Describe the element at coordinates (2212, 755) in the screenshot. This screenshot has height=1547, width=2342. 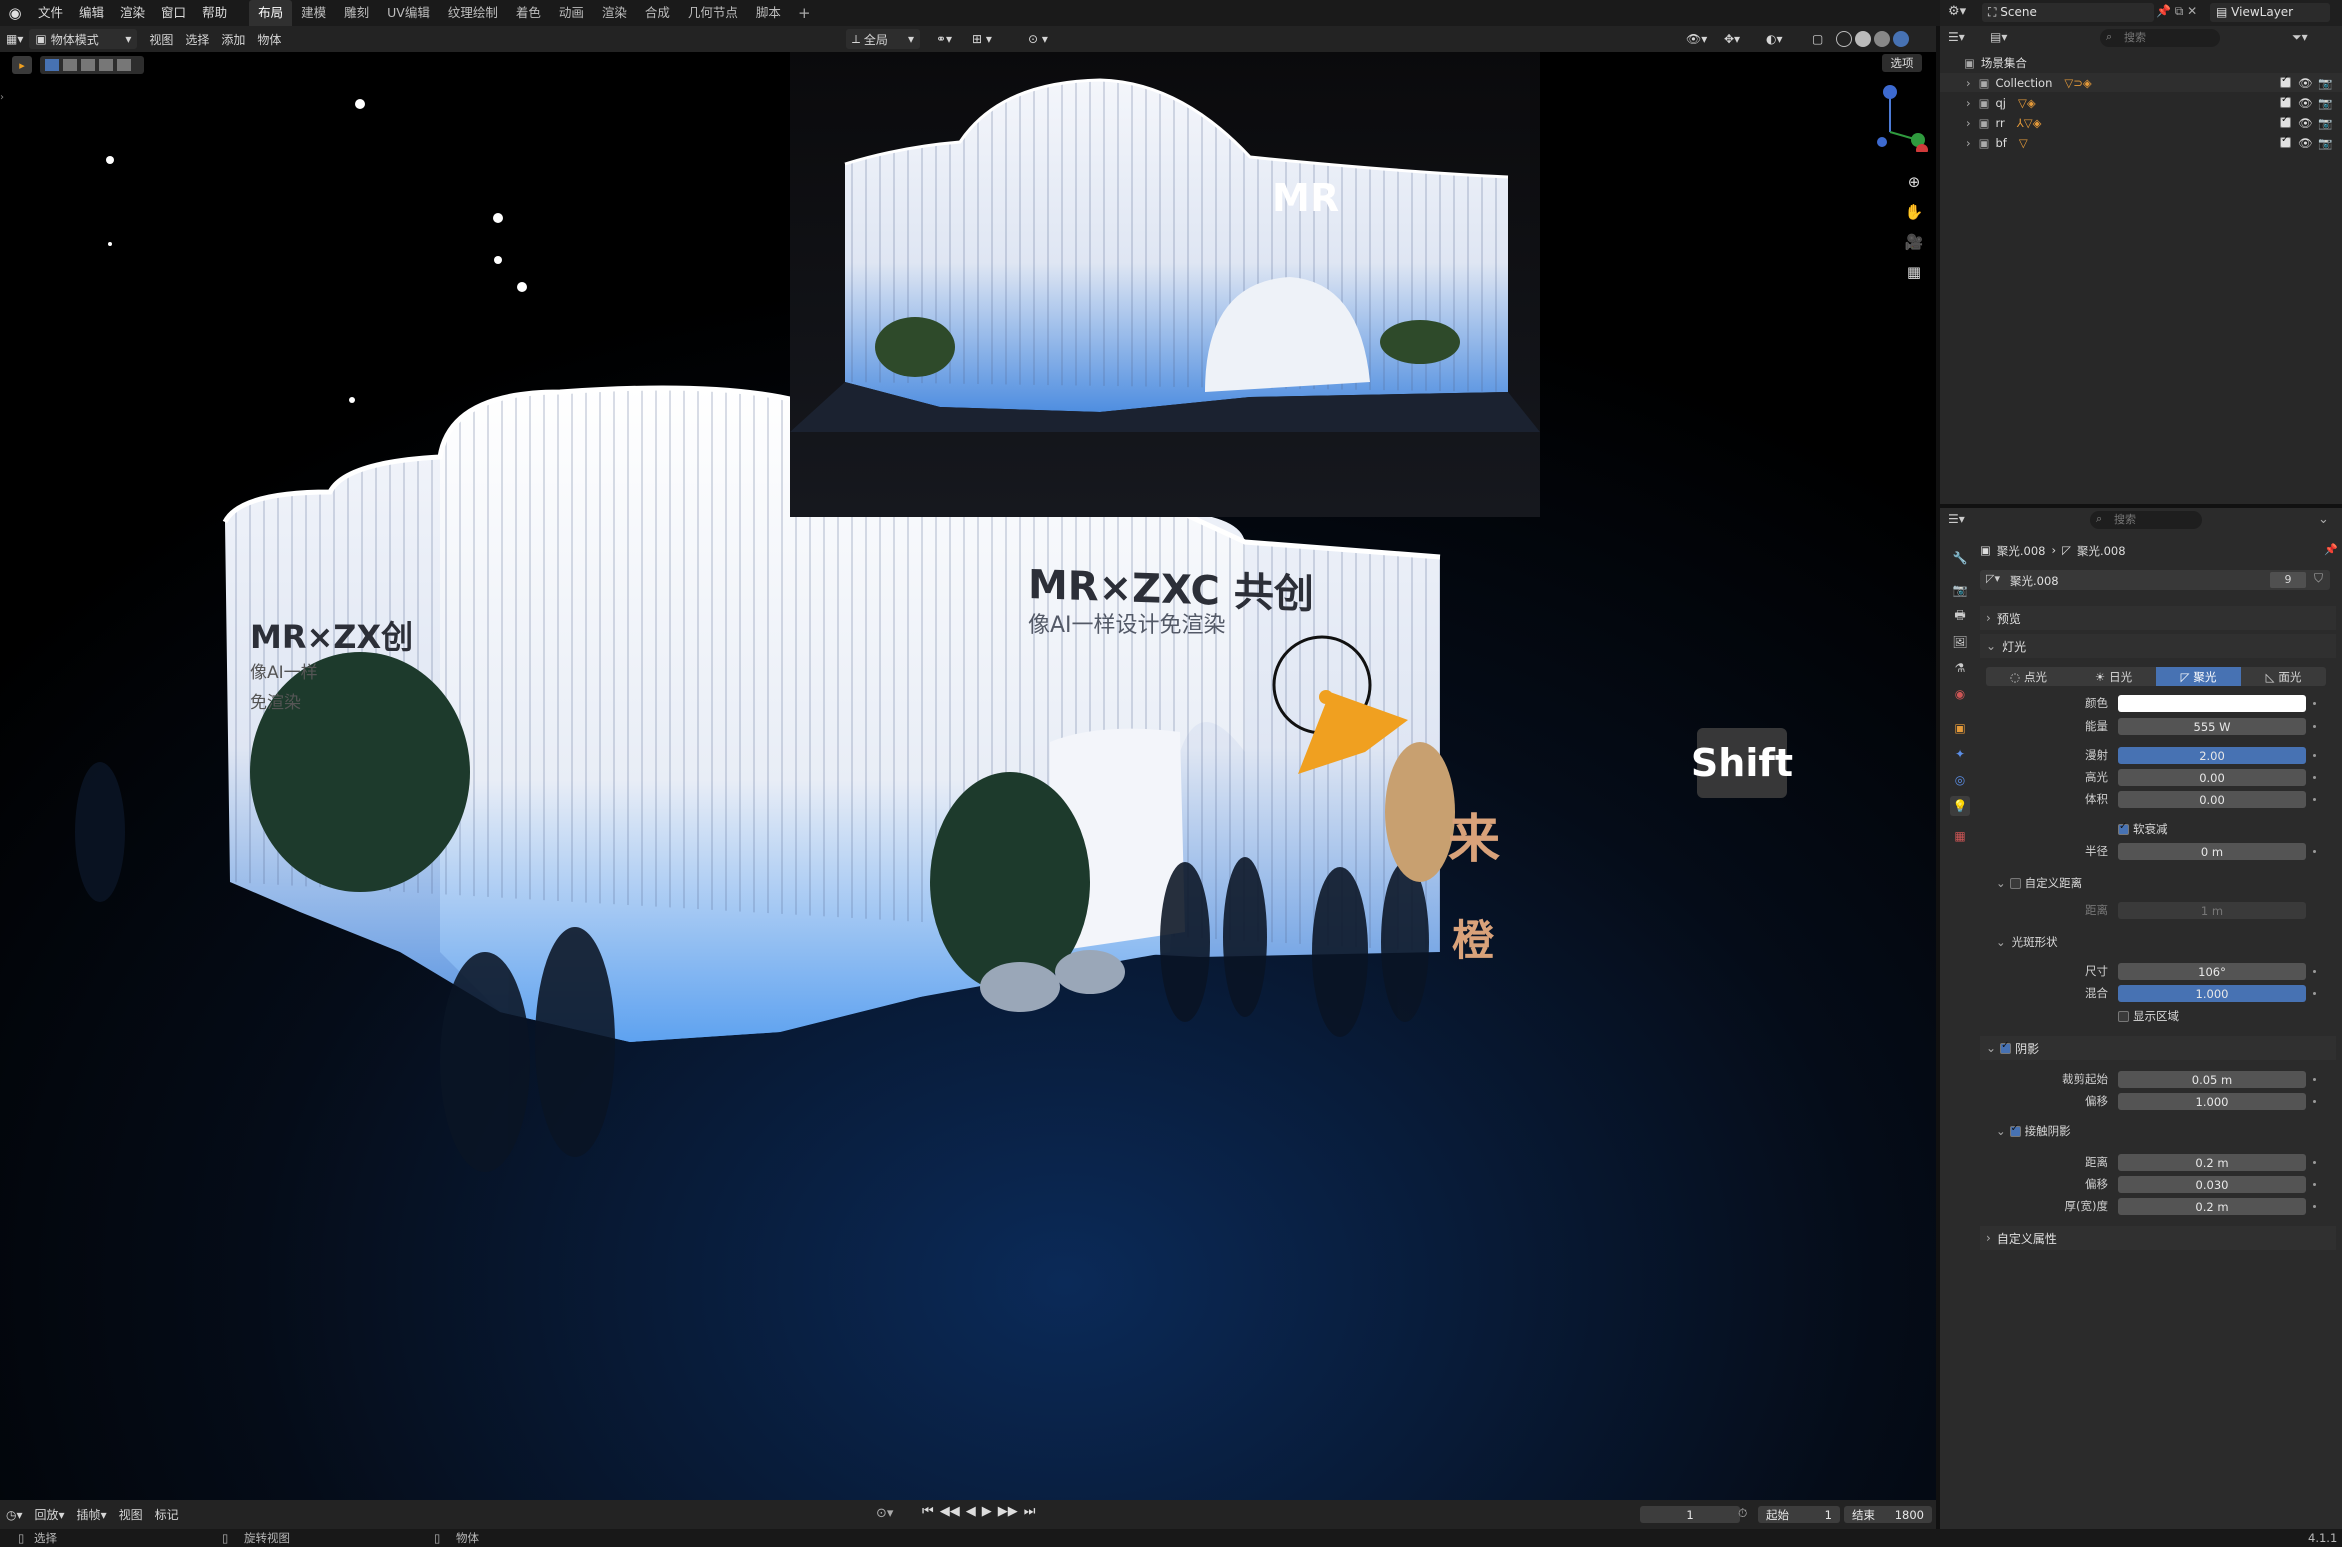
I see `diffuse-field: 2.00` at that location.